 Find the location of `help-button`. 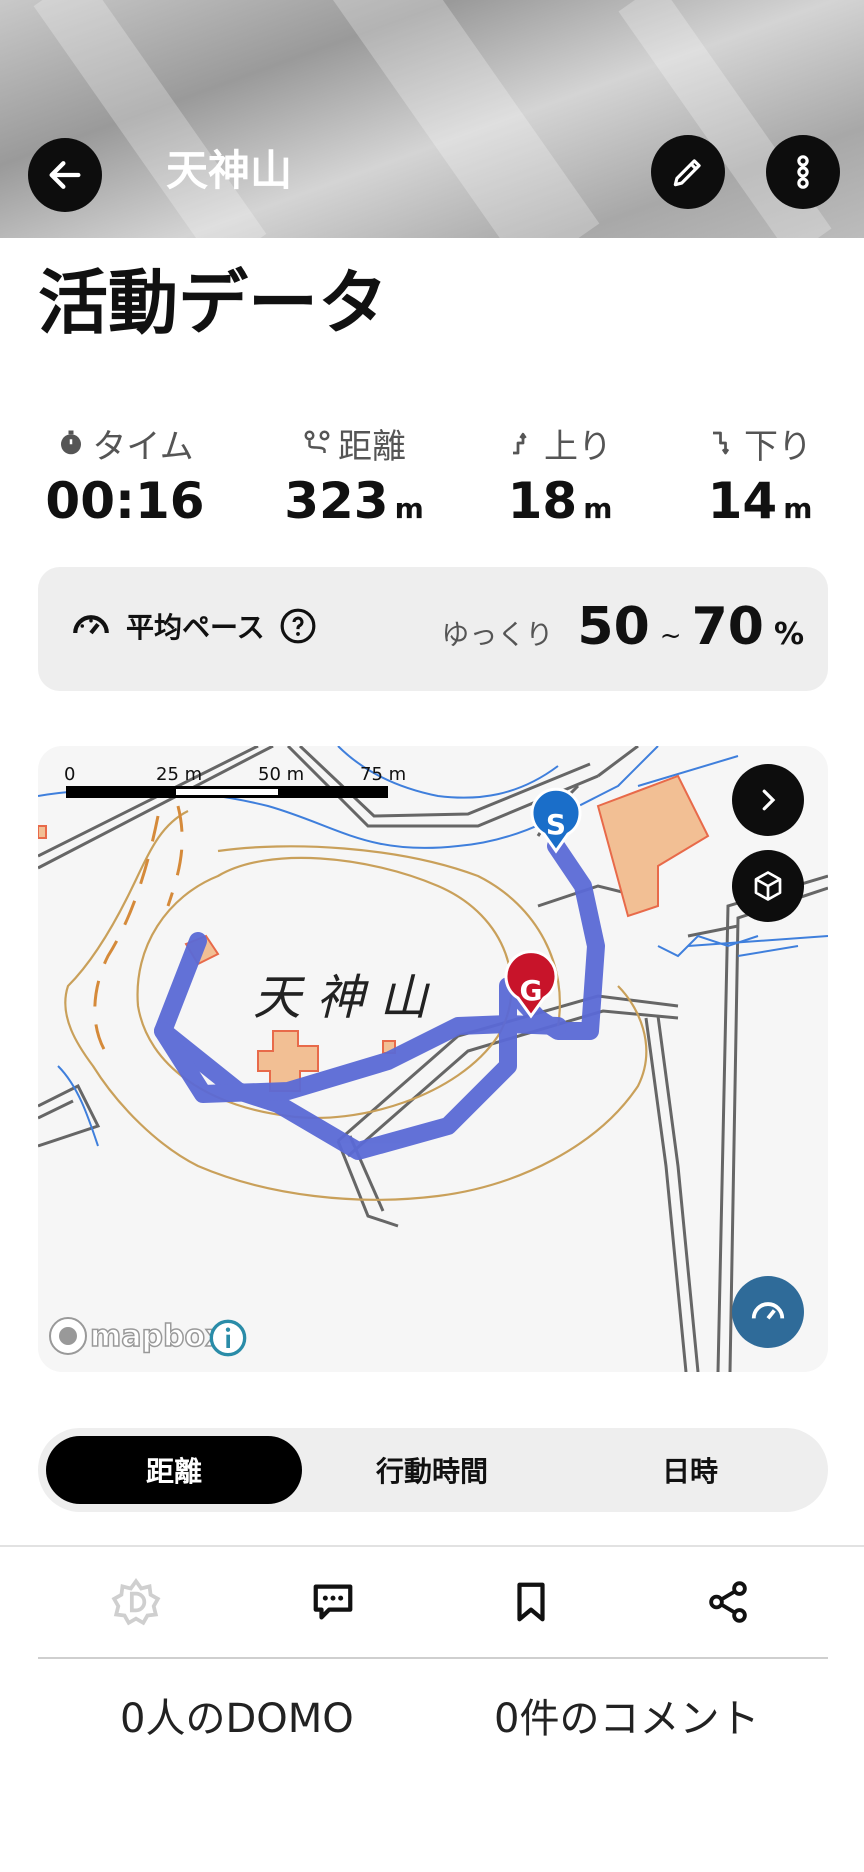

help-button is located at coordinates (298, 626).